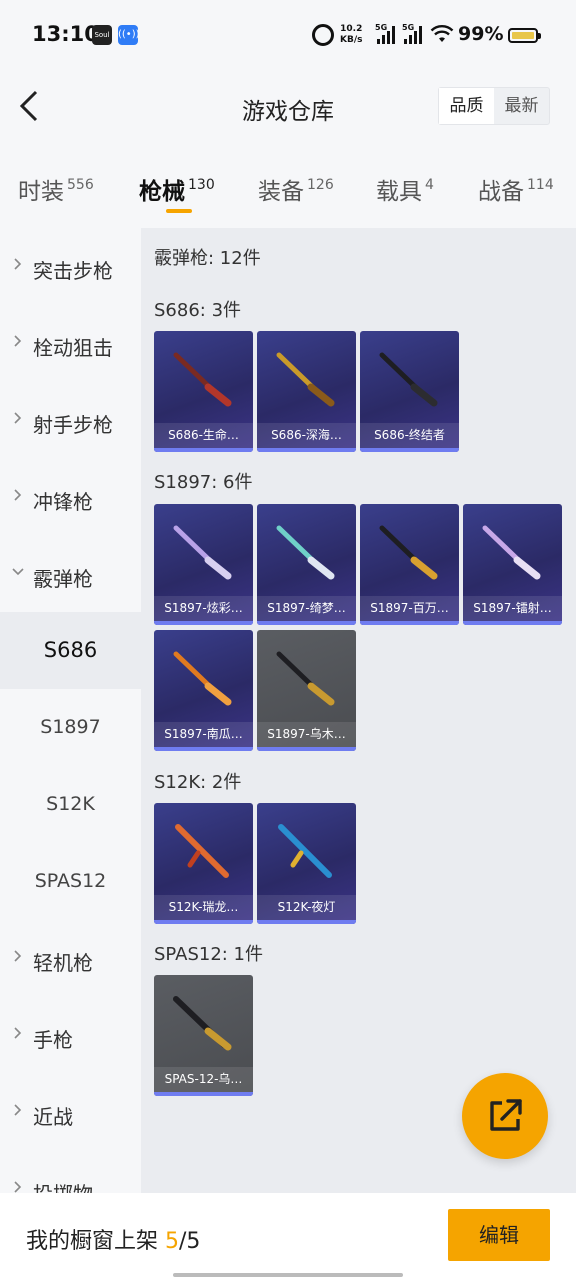  Describe the element at coordinates (429, 185) in the screenshot. I see `tab-count: 4` at that location.